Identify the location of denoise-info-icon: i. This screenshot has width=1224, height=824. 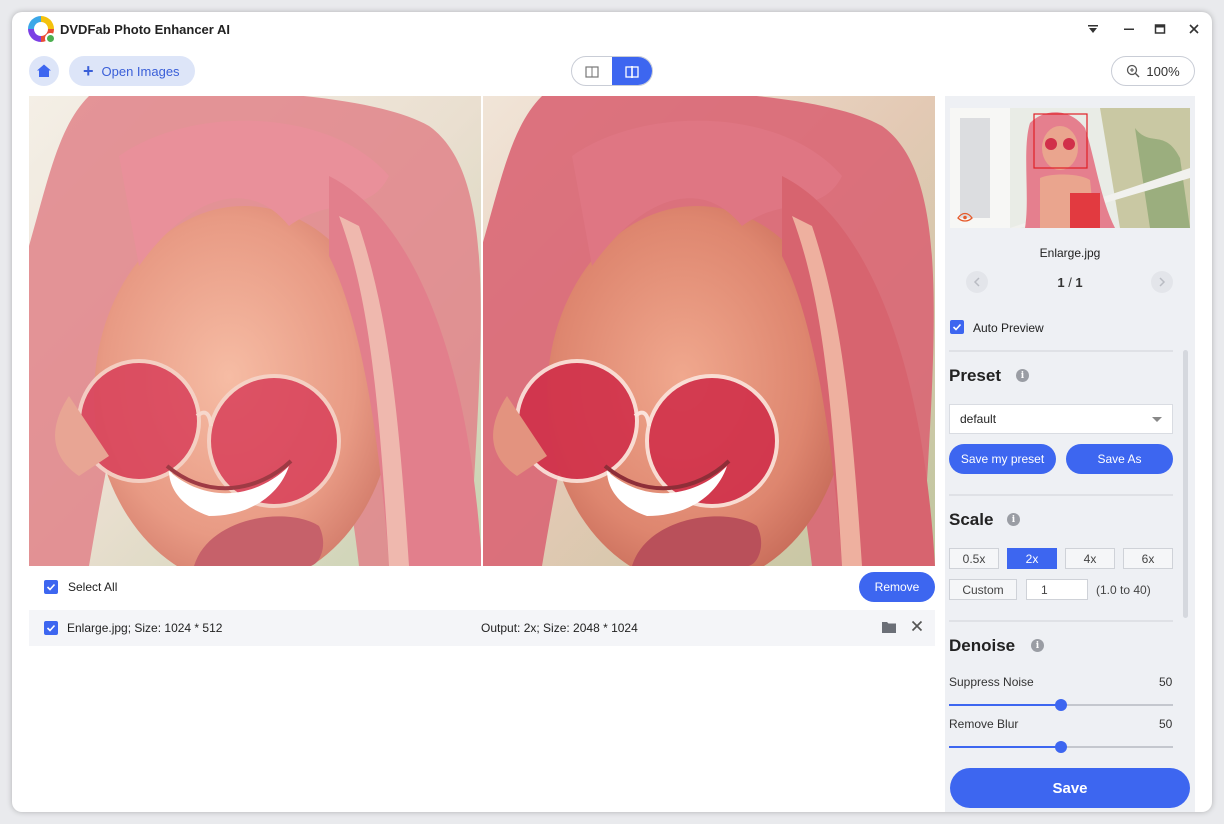
(1037, 645).